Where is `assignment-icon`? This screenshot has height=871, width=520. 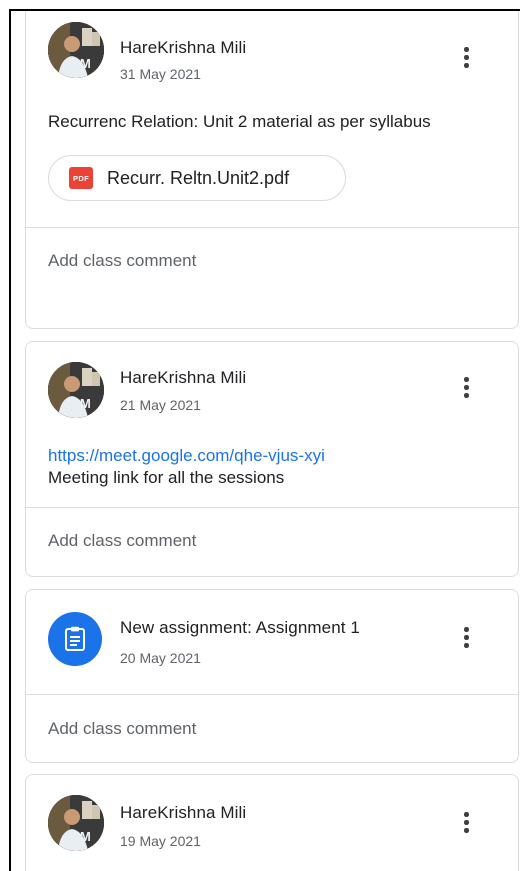 assignment-icon is located at coordinates (75, 639).